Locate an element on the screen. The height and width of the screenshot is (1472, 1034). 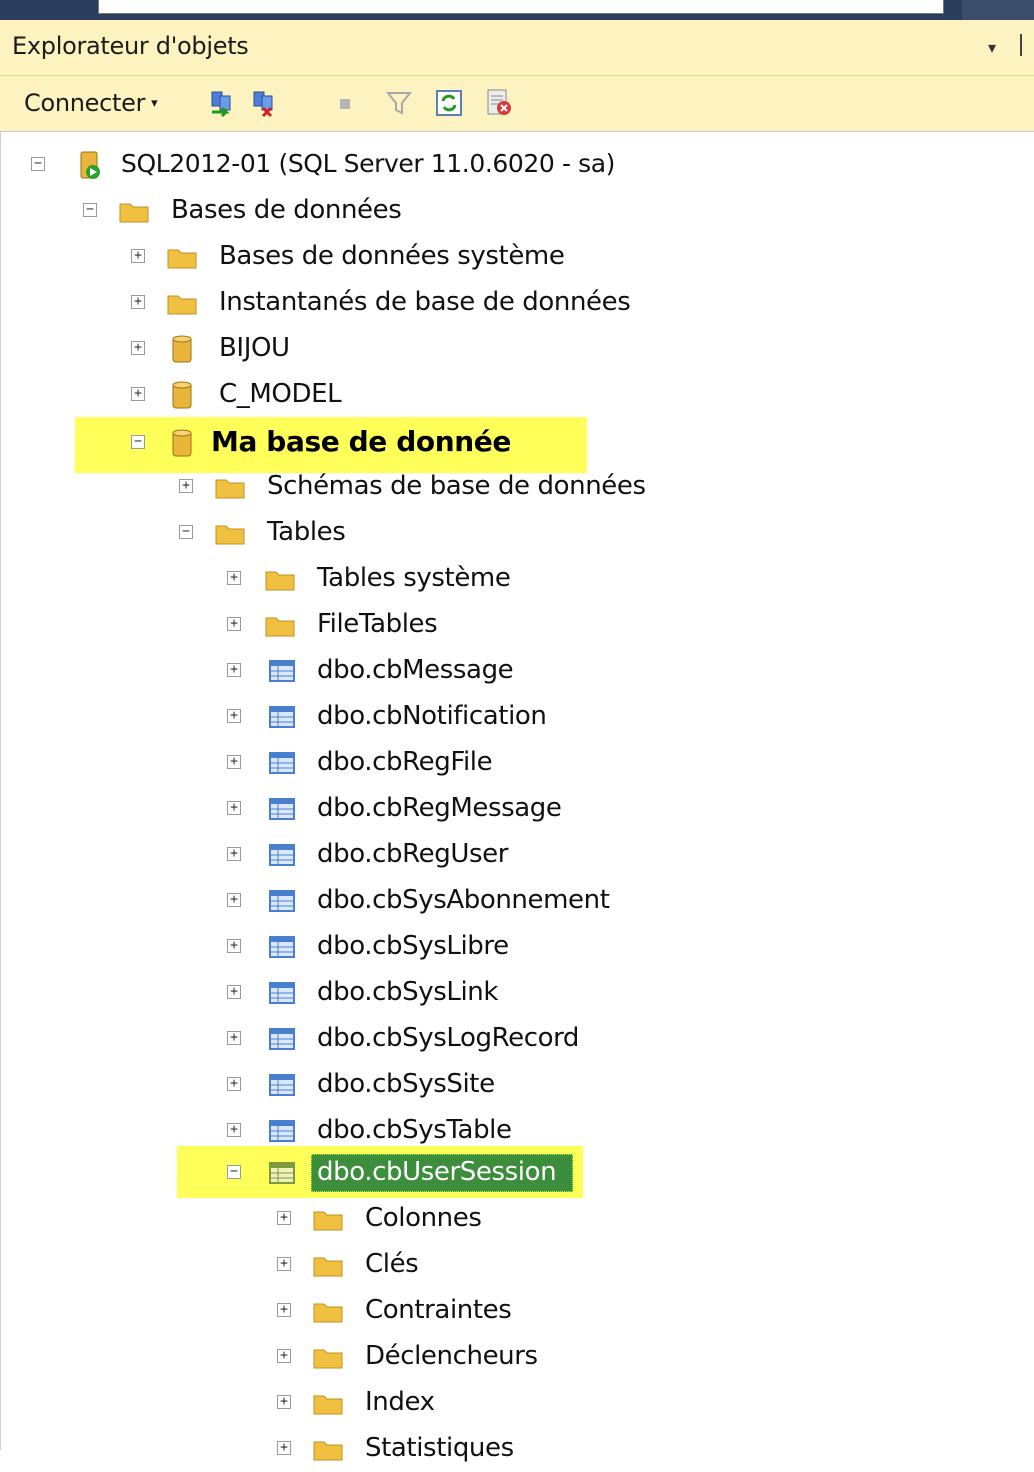
tree-node-statistics: + Statistiques is located at coordinates (501, 1449).